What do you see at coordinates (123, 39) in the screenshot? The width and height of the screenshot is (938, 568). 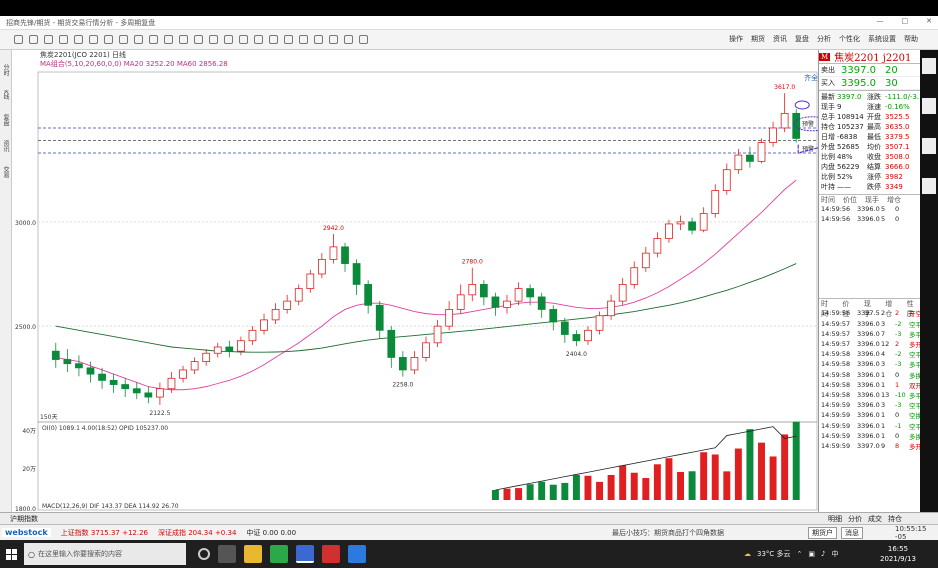 I see `text-tool-icon` at bounding box center [123, 39].